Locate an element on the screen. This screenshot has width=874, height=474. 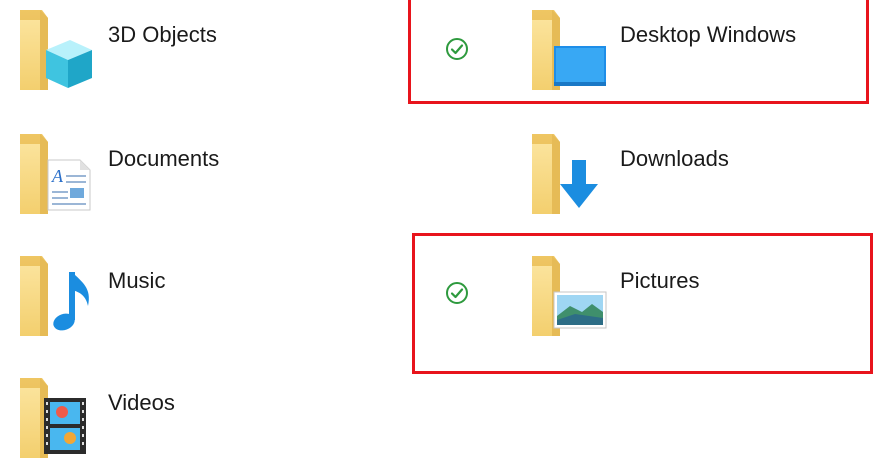
folder-label: Desktop Windows is located at coordinates (708, 34).